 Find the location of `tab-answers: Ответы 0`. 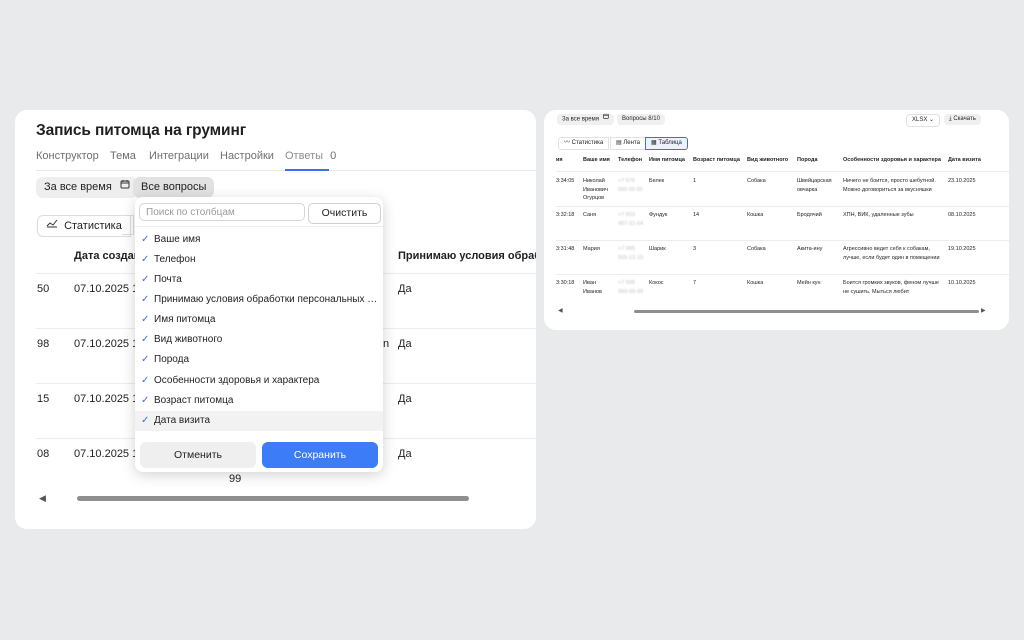

tab-answers: Ответы 0 is located at coordinates (310, 156).